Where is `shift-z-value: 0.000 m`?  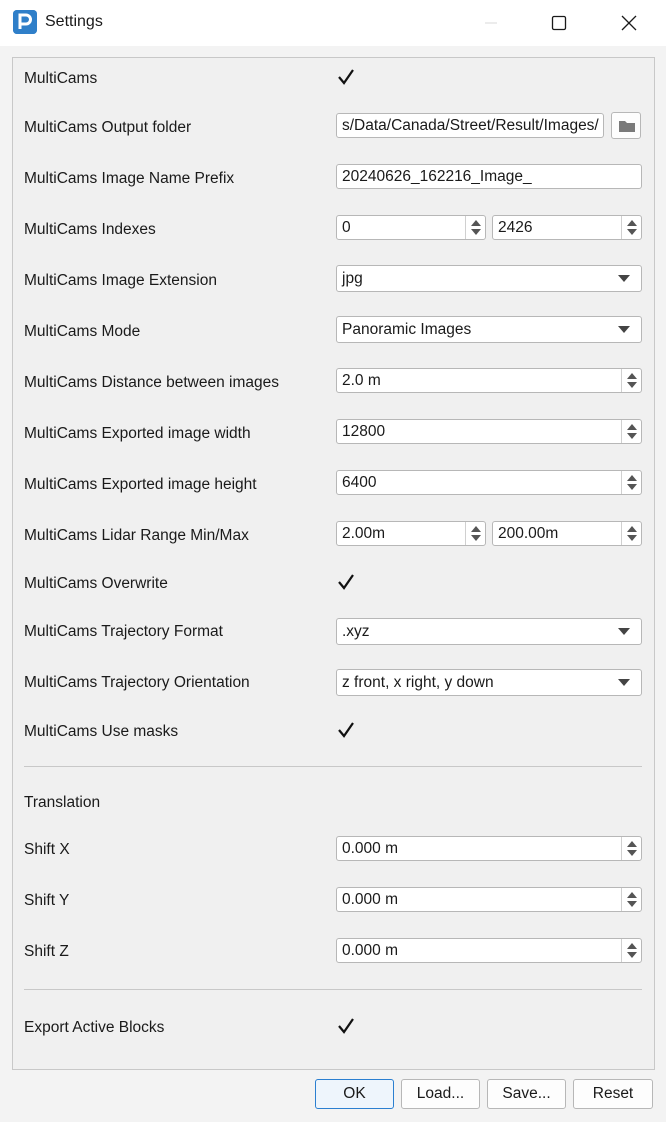 shift-z-value: 0.000 m is located at coordinates (370, 950).